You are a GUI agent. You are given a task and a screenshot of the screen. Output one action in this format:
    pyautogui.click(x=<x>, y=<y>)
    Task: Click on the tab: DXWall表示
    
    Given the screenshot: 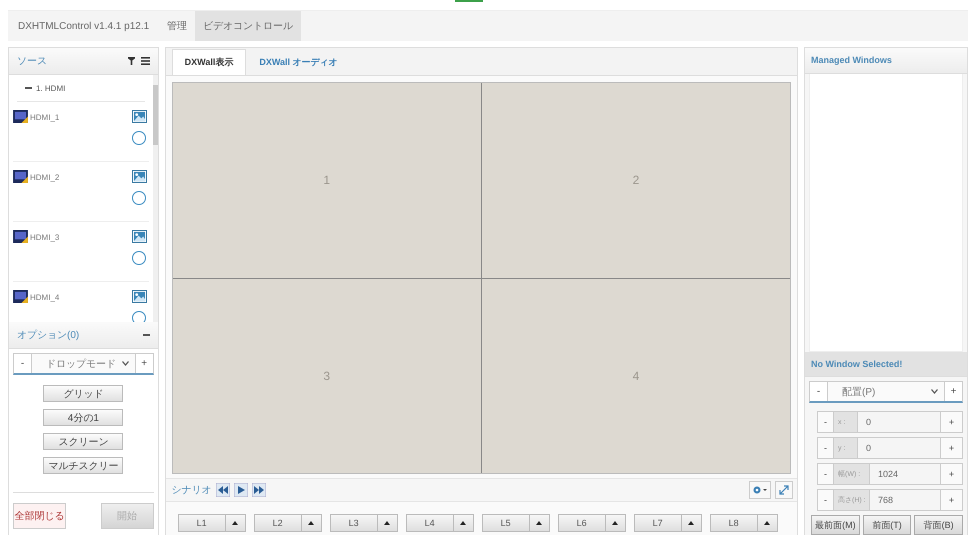 What is the action you would take?
    pyautogui.click(x=209, y=62)
    